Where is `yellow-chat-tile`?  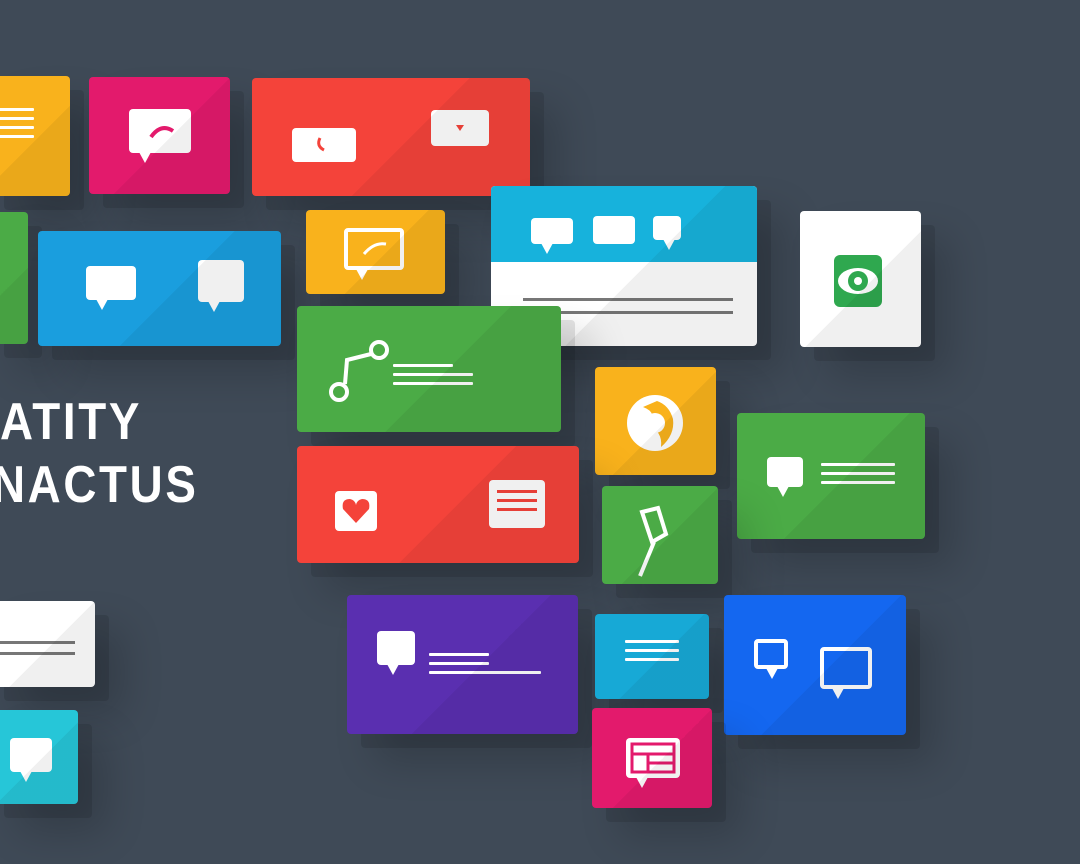 yellow-chat-tile is located at coordinates (375, 252).